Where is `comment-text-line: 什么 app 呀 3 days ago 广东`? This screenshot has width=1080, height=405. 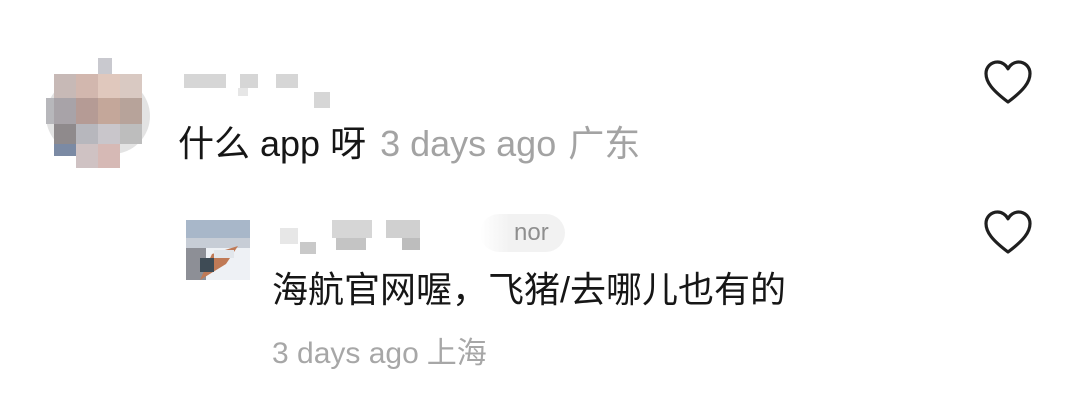 comment-text-line: 什么 app 呀 3 days ago 广东 is located at coordinates (409, 144).